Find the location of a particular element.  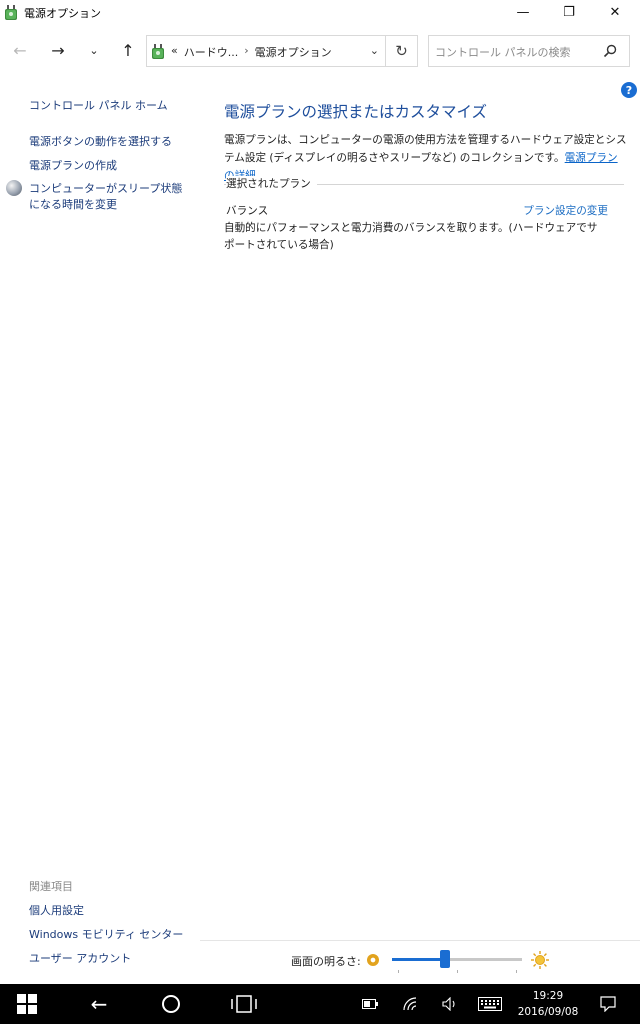

clock: 19:29 2016/09/08 is located at coordinates (548, 1004).